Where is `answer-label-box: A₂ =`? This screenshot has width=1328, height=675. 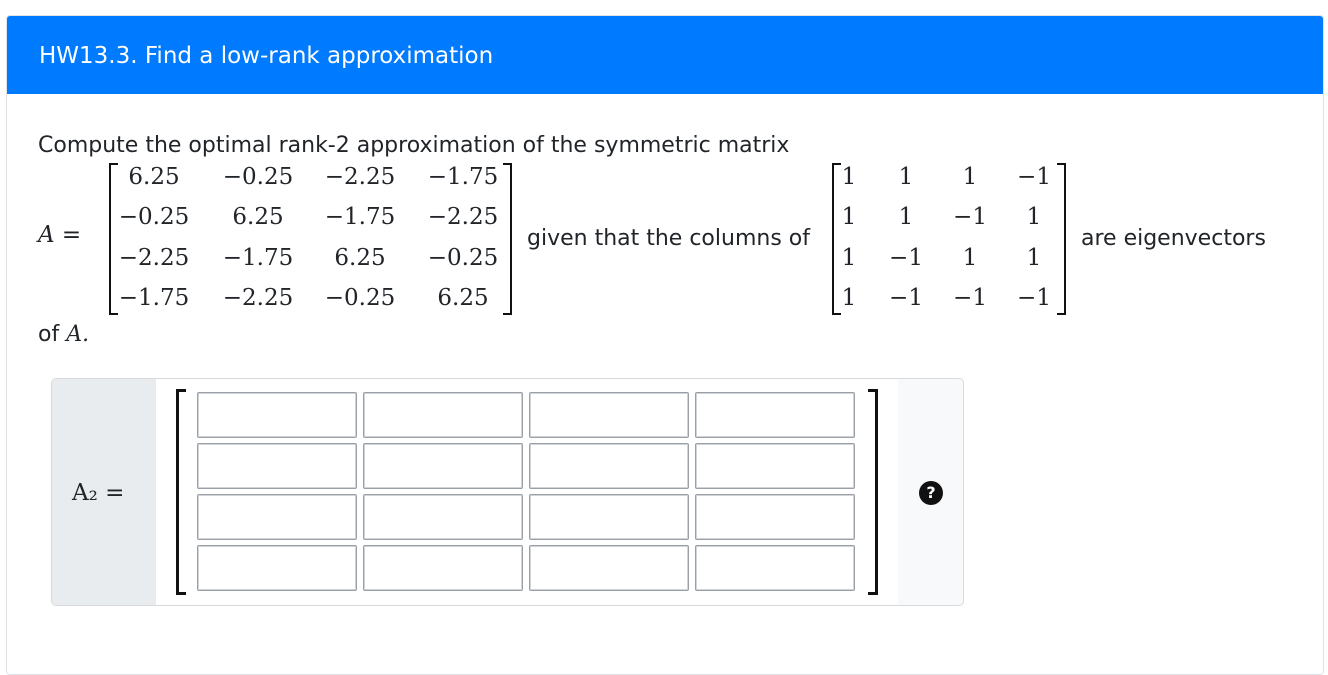
answer-label-box: A₂ = is located at coordinates (104, 492).